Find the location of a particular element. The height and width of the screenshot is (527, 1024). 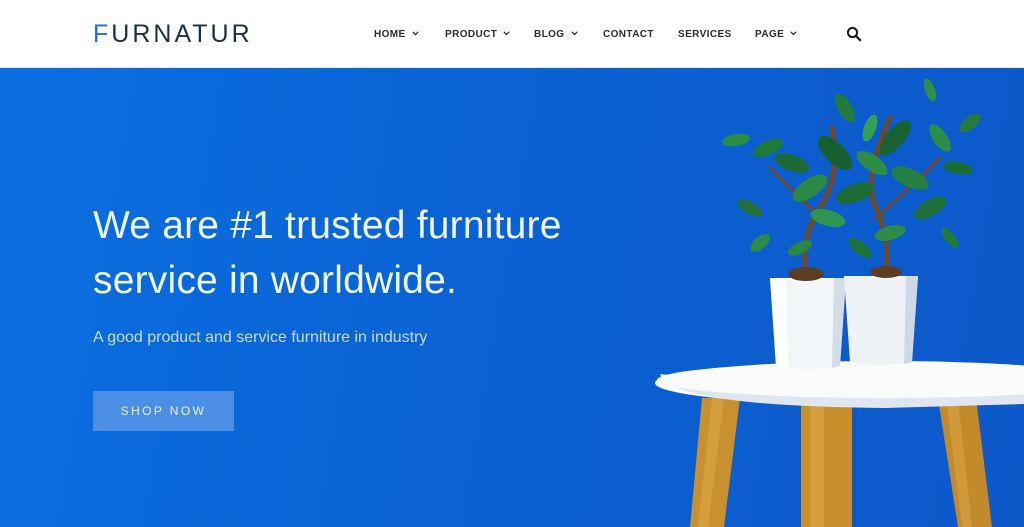

nav-item-services: SERVICES is located at coordinates (705, 35).